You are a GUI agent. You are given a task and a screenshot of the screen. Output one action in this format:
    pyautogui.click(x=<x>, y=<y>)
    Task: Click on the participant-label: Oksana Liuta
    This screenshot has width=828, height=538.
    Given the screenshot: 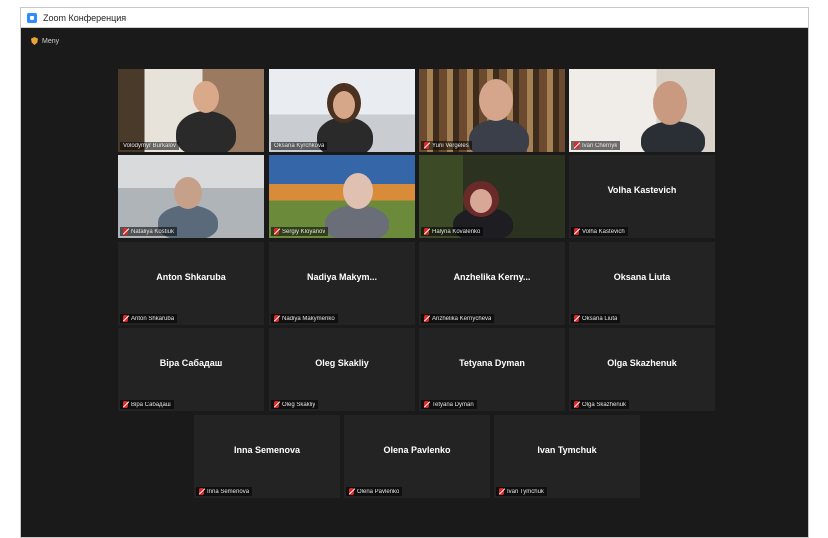 What is the action you would take?
    pyautogui.click(x=596, y=318)
    